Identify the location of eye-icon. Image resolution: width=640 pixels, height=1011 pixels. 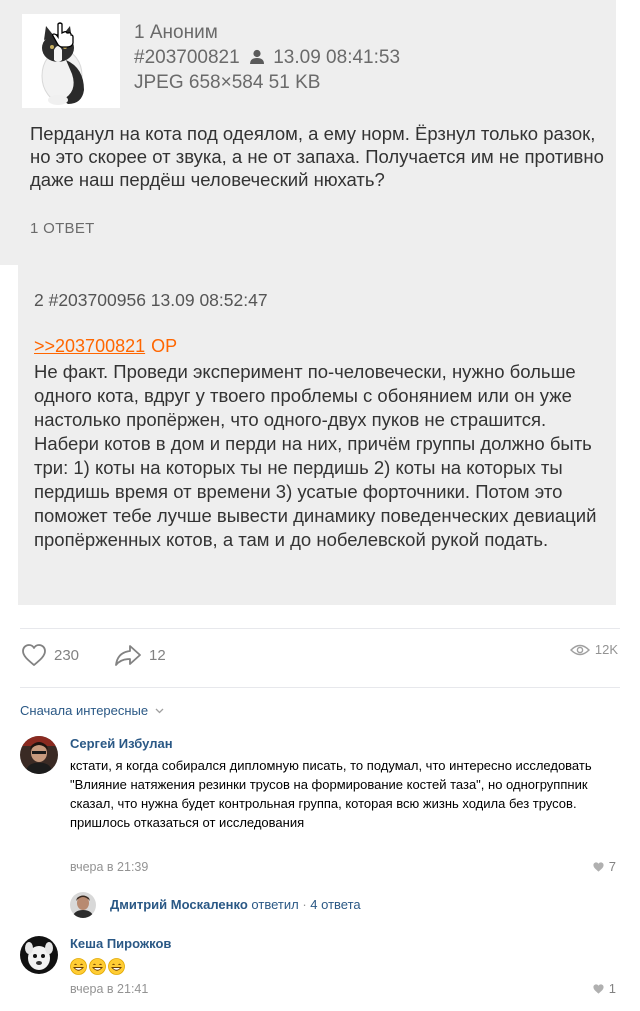
(579, 649).